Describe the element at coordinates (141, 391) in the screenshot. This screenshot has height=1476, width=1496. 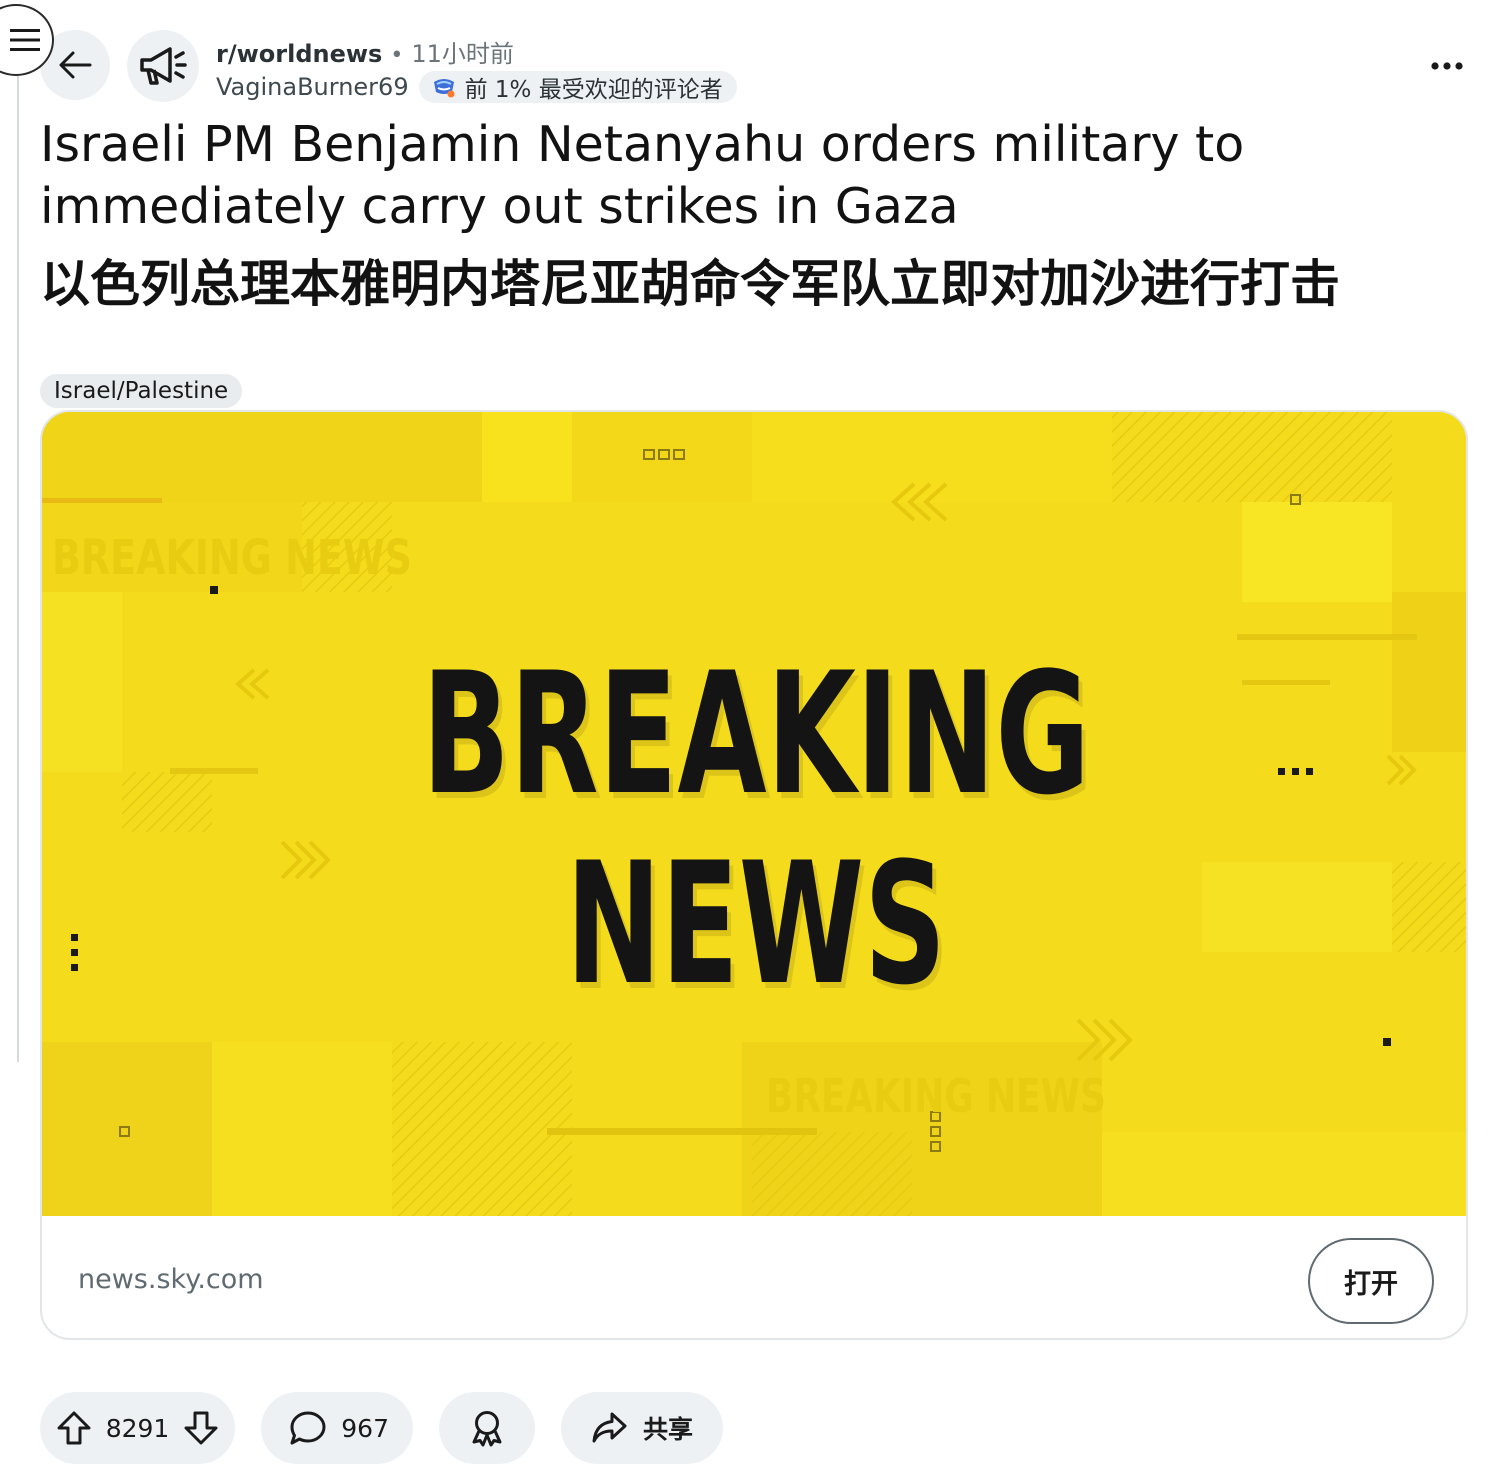
I see `post-flair-tag: Israel/Palestine` at that location.